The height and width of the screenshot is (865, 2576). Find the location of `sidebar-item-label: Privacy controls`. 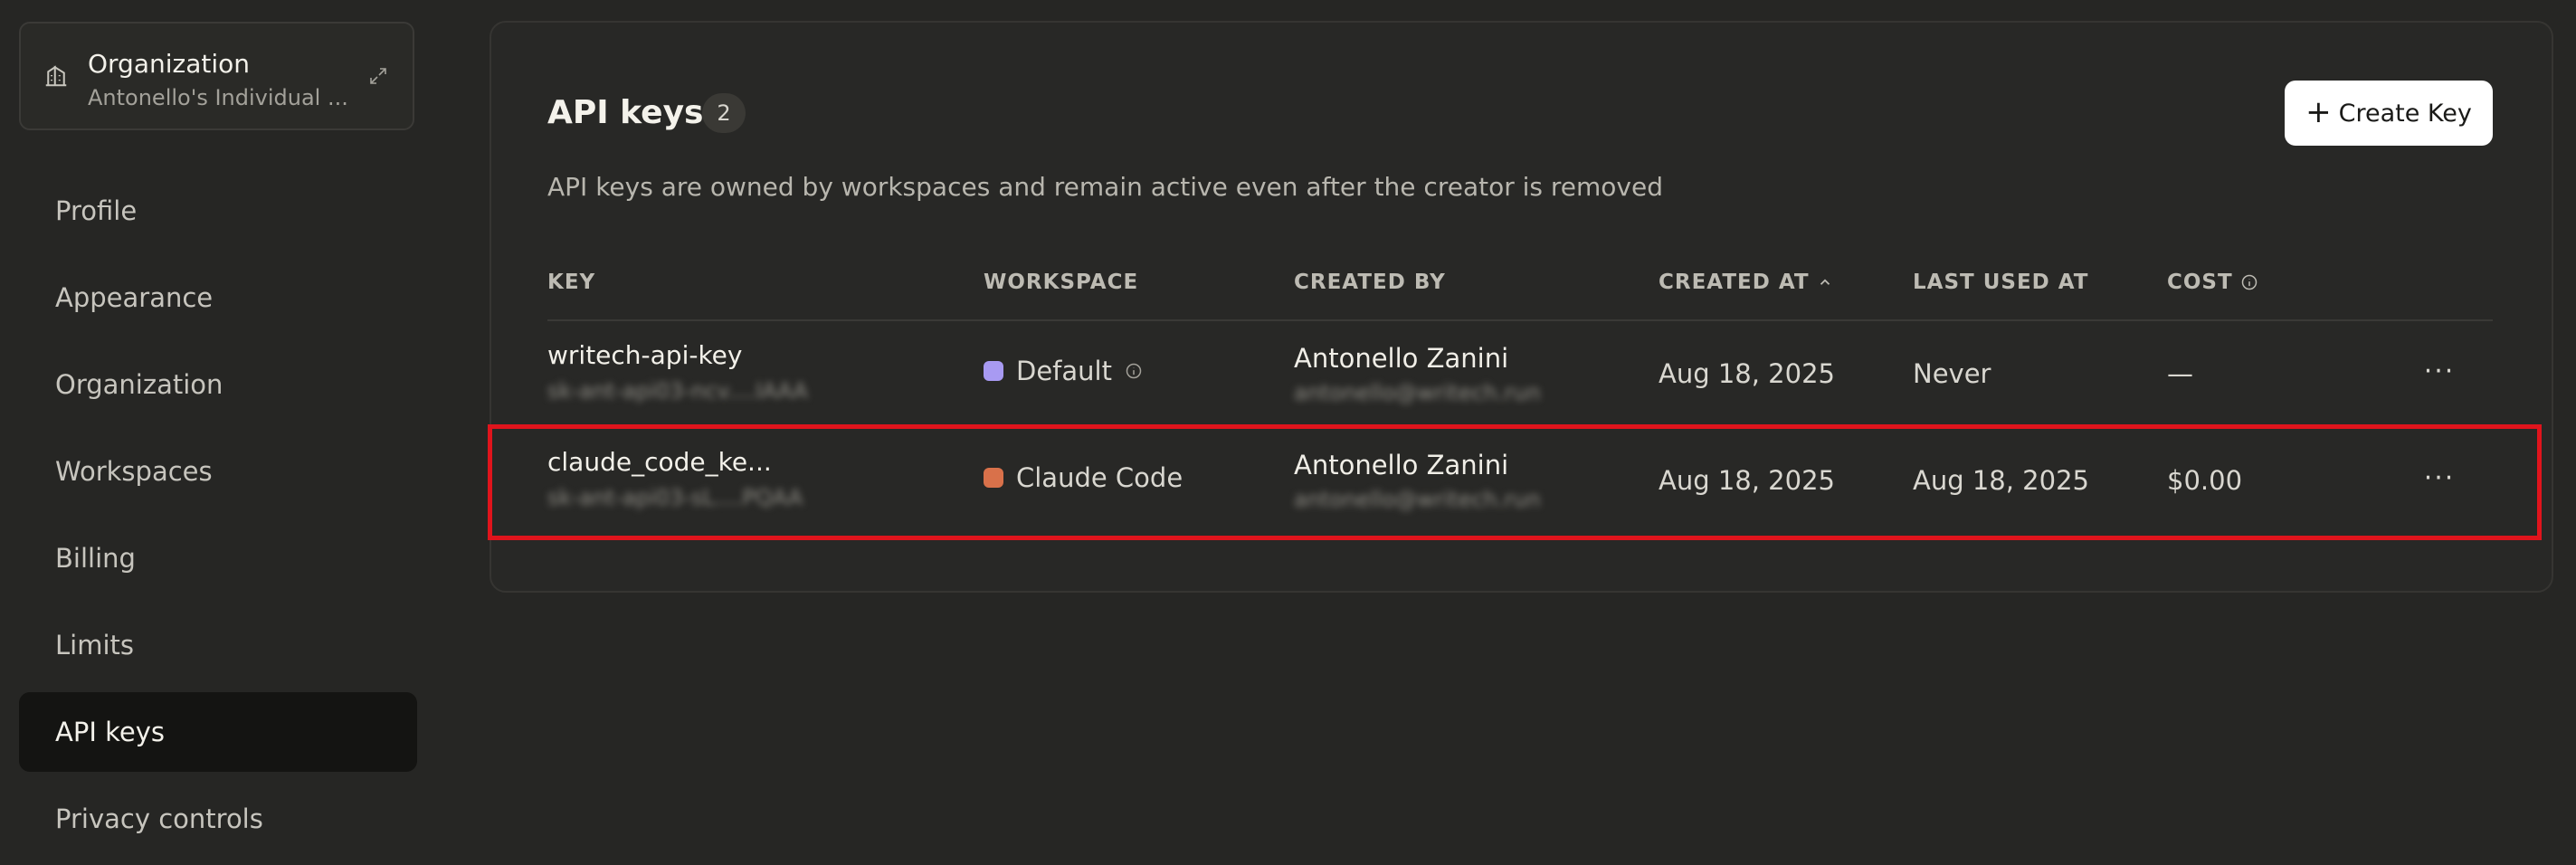

sidebar-item-label: Privacy controls is located at coordinates (159, 818).